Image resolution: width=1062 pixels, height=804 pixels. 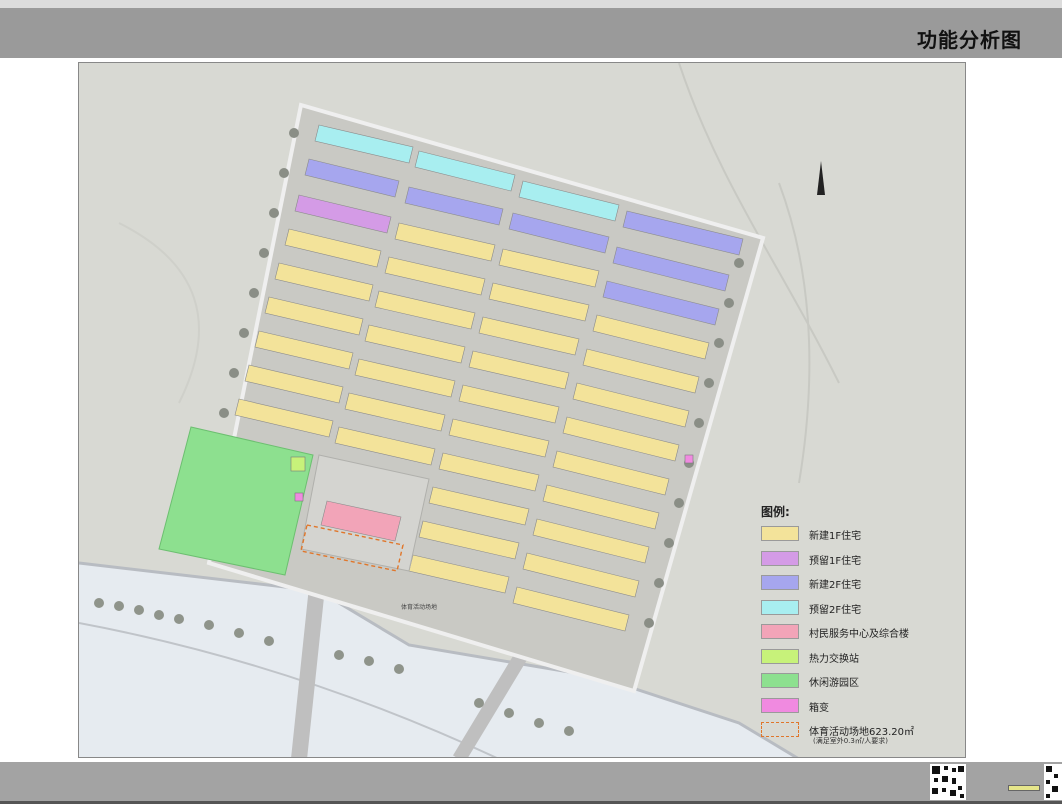 What do you see at coordinates (531, 29) in the screenshot?
I see `header-bar: 功能分析图` at bounding box center [531, 29].